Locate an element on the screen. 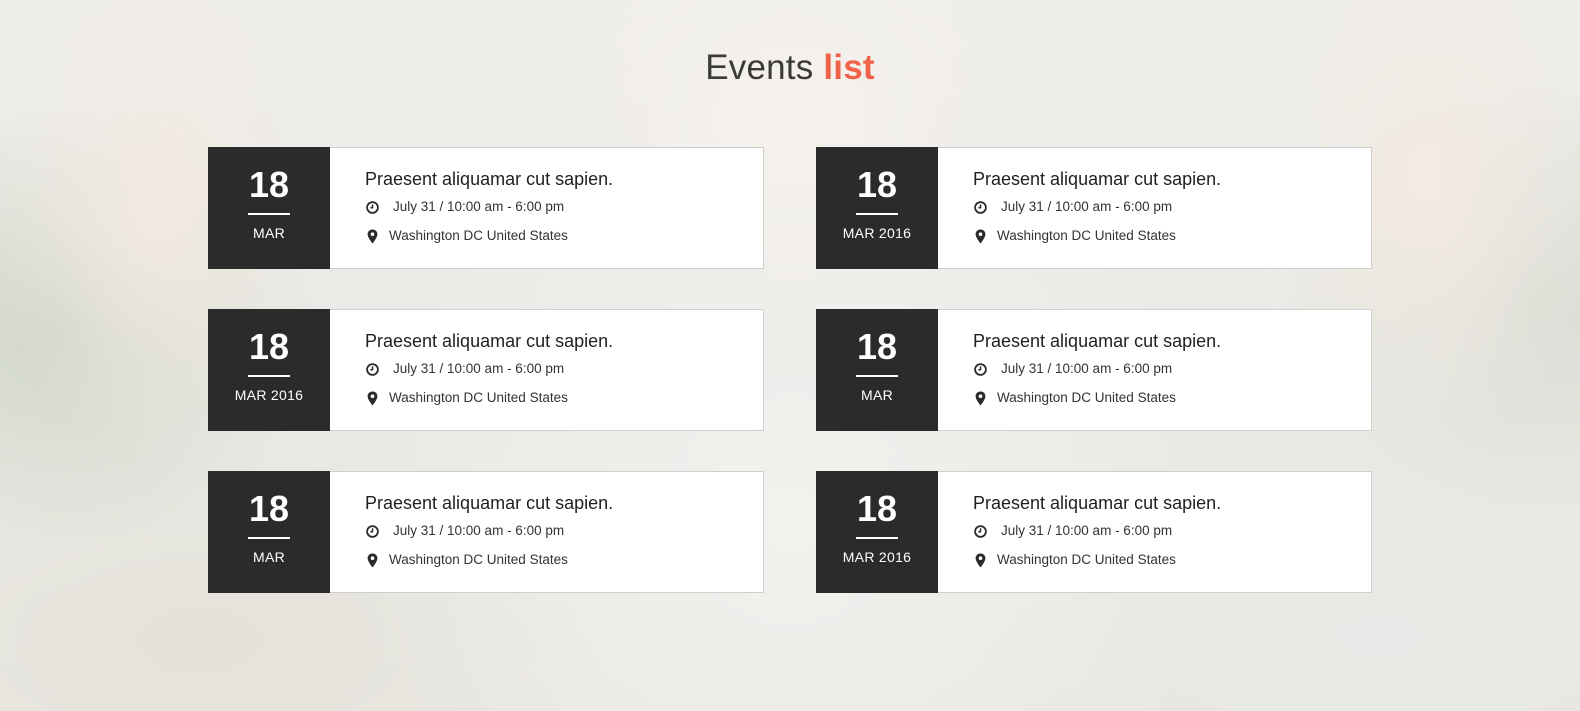 The image size is (1580, 711). heading-accent: list is located at coordinates (849, 67).